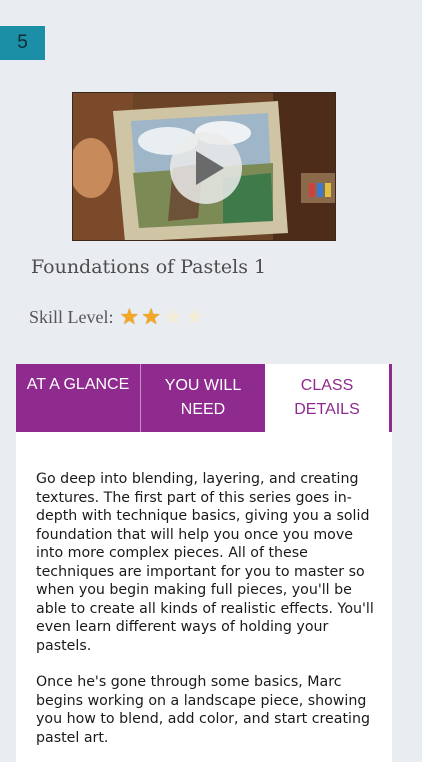 The width and height of the screenshot is (422, 762). Describe the element at coordinates (22, 43) in the screenshot. I see `page-number-badge: 5` at that location.